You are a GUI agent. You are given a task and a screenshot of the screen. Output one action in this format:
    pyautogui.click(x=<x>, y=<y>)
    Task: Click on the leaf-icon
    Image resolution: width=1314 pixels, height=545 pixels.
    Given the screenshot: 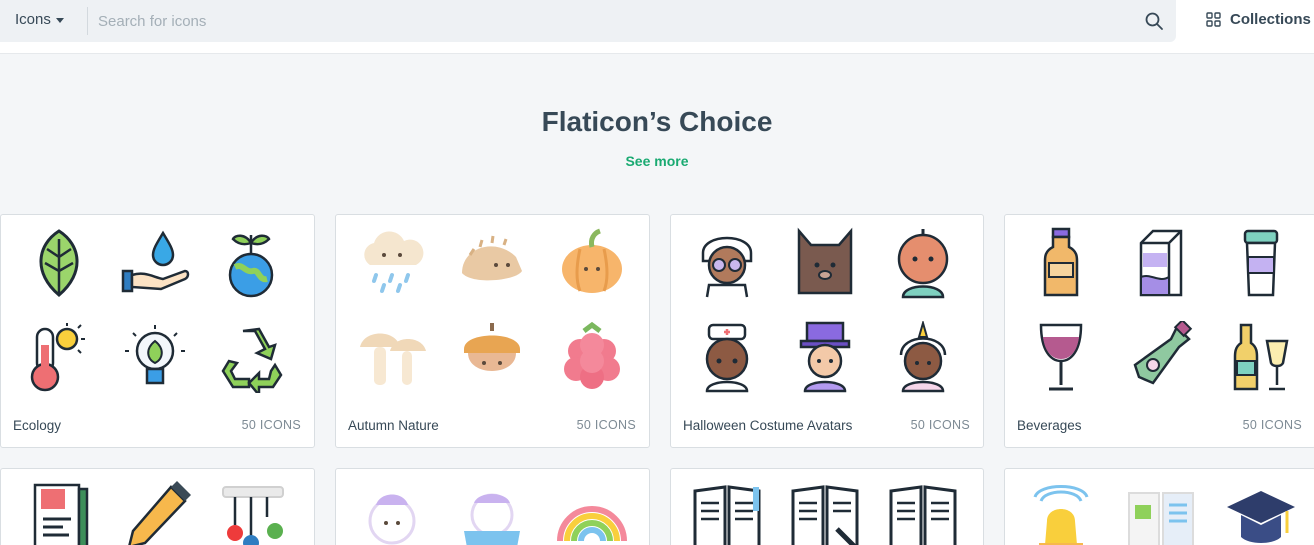 What is the action you would take?
    pyautogui.click(x=59, y=263)
    